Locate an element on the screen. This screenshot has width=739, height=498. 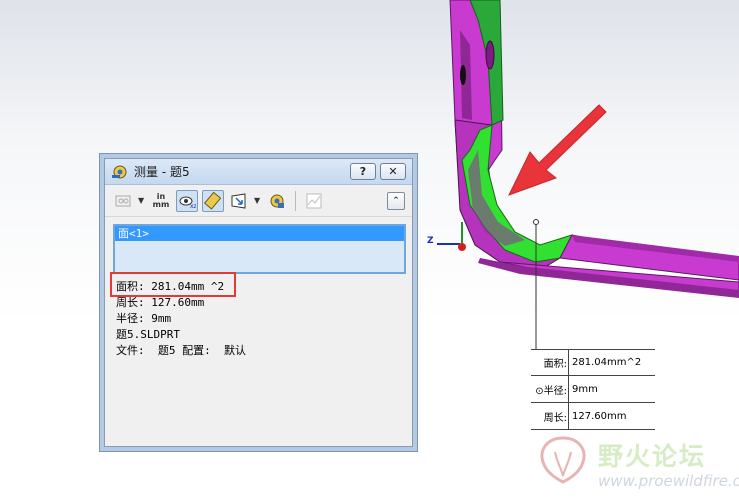
watermark-logo is located at coordinates (563, 460).